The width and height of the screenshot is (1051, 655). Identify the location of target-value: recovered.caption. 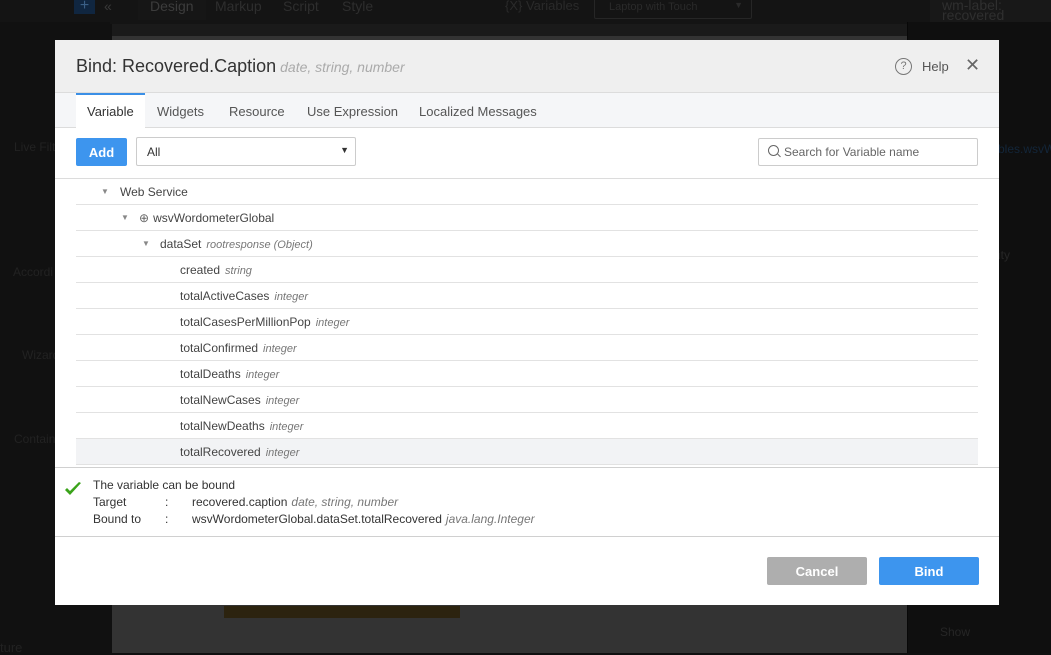
(239, 502).